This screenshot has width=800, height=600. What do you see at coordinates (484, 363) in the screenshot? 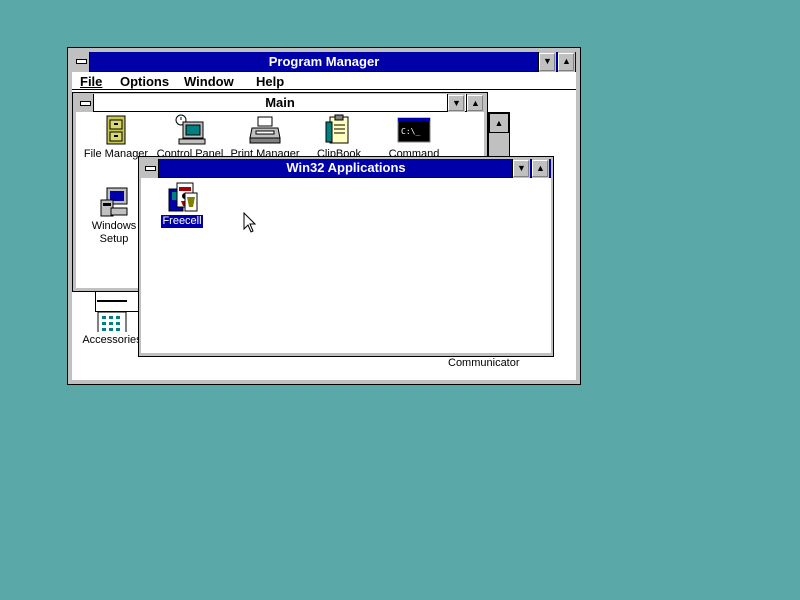
I see `communicator-label: Communicator` at bounding box center [484, 363].